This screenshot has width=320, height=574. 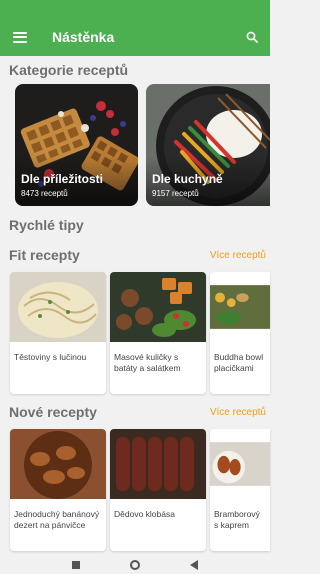 I want to click on category-name: Dle příležitosti, so click(x=62, y=179).